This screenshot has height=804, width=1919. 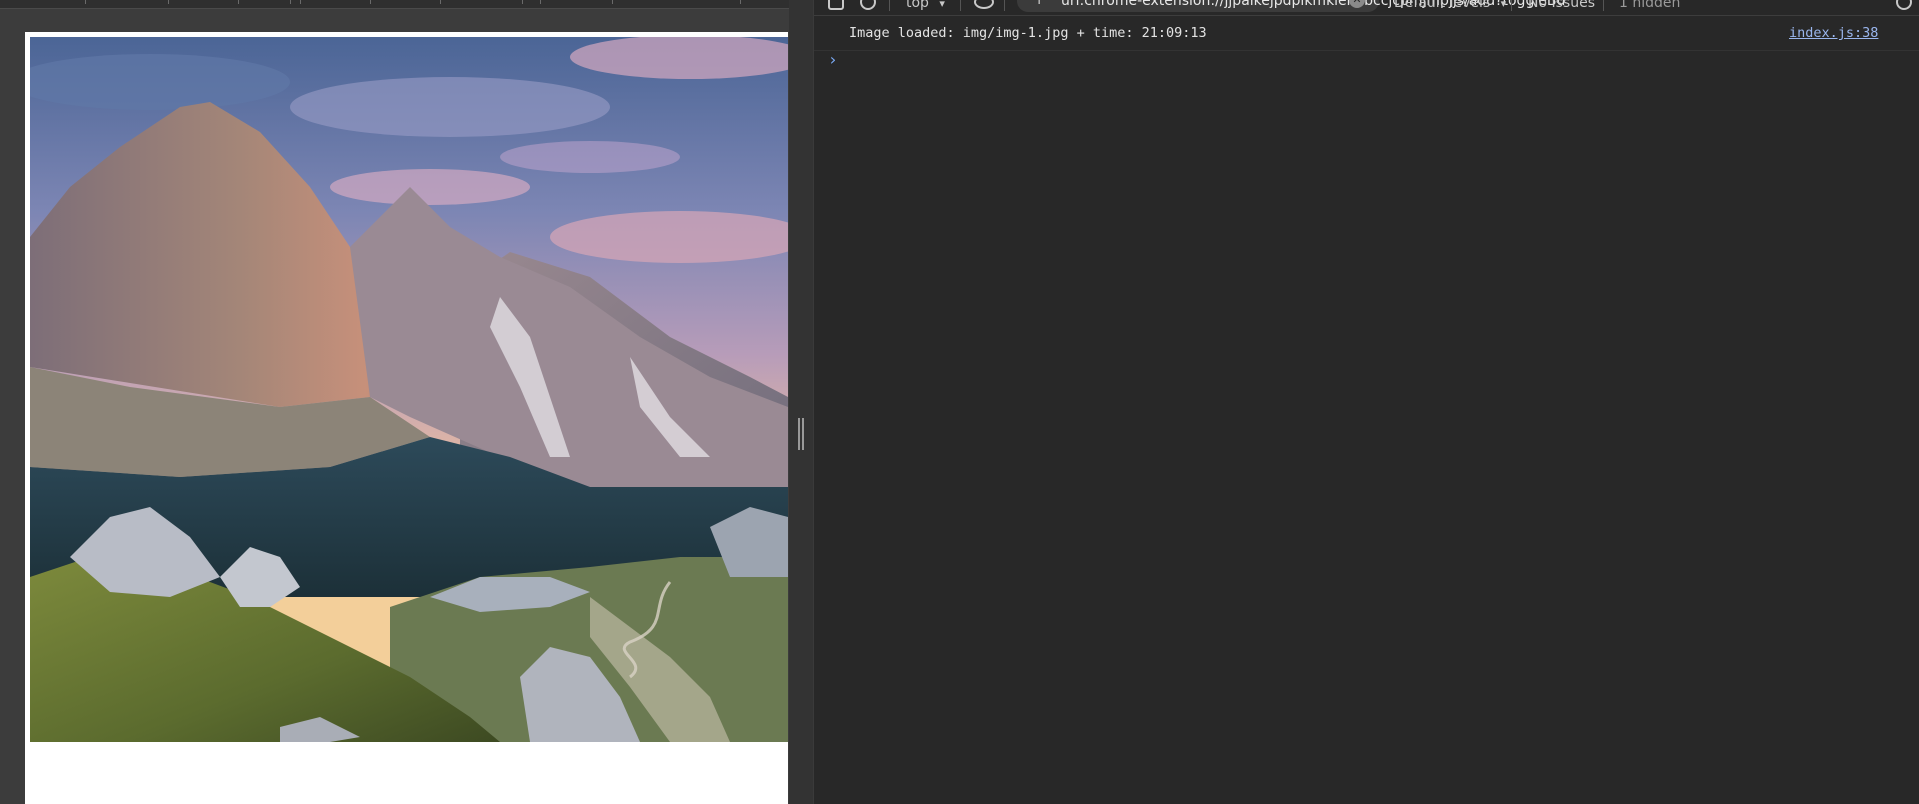 What do you see at coordinates (406, 4) in the screenshot?
I see `ruler` at bounding box center [406, 4].